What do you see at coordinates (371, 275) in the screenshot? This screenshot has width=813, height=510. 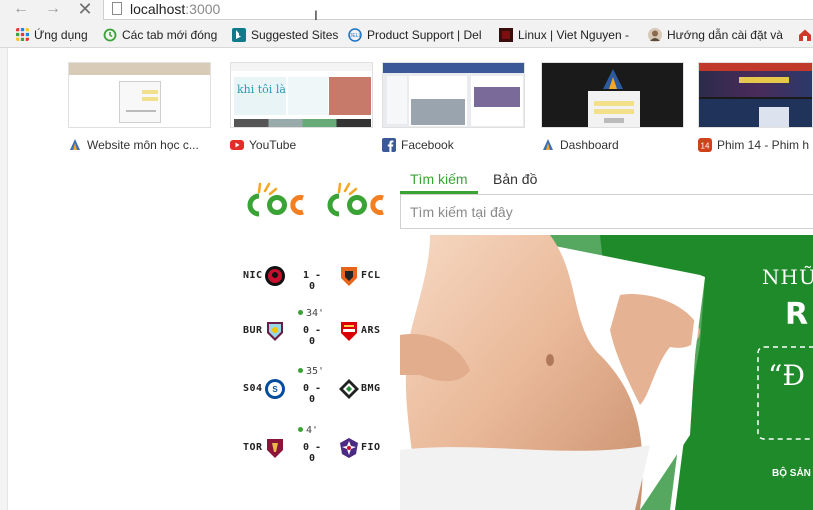 I see `away-team: FCL` at bounding box center [371, 275].